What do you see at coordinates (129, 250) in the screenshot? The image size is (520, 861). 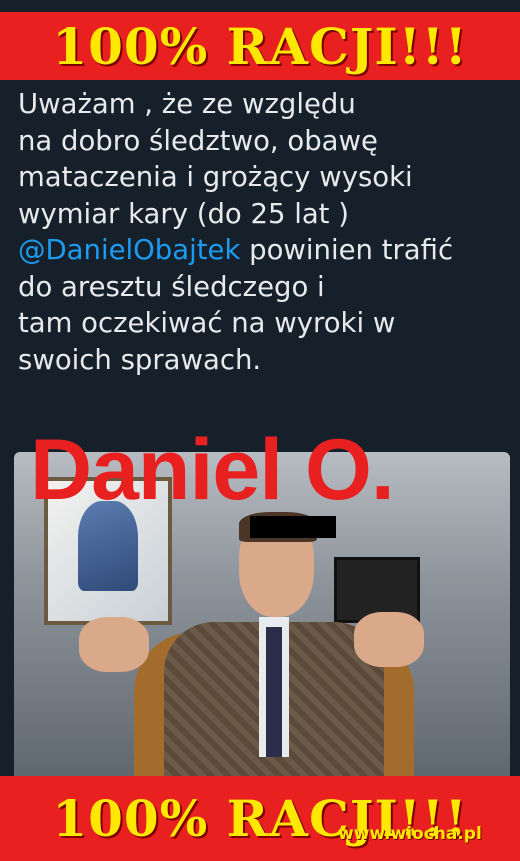 I see `mention-link: @DanielObajtek` at bounding box center [129, 250].